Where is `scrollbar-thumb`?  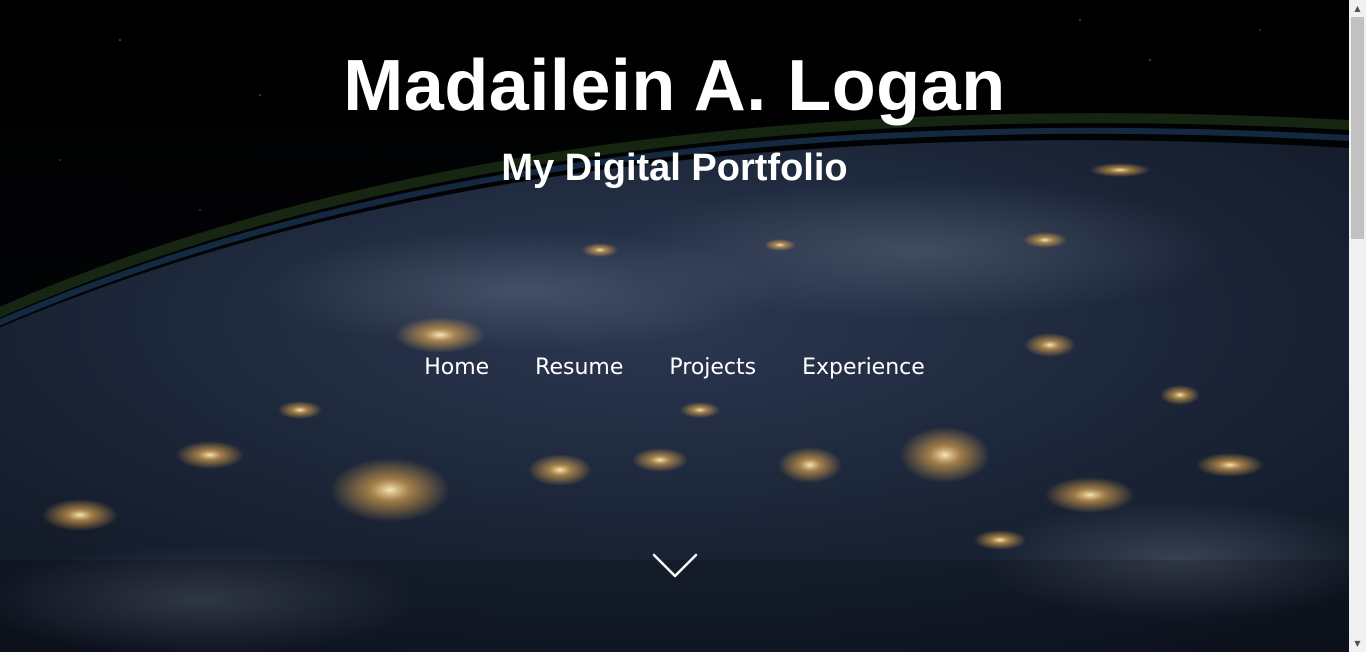 scrollbar-thumb is located at coordinates (1357, 128).